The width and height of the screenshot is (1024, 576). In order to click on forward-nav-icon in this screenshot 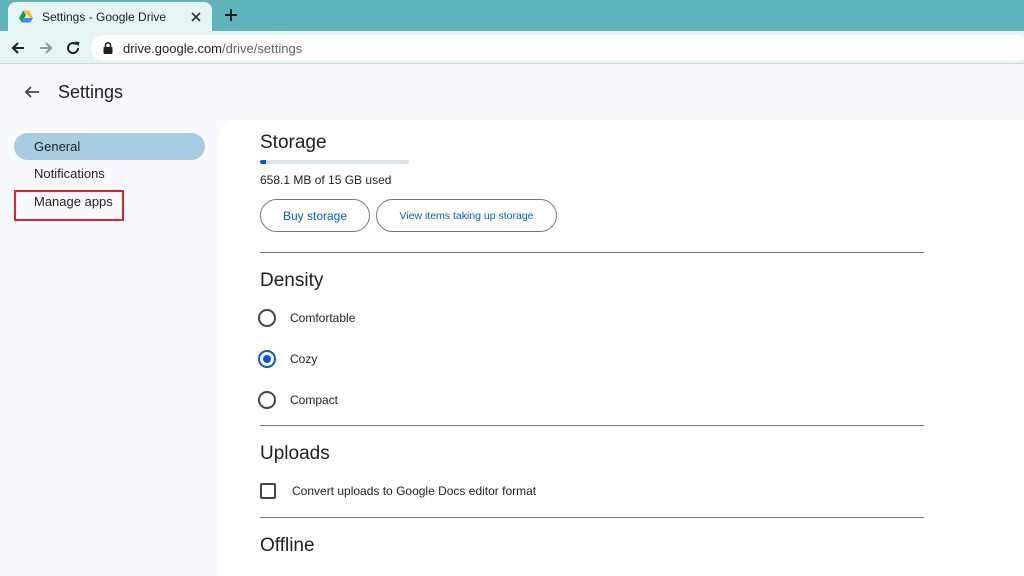, I will do `click(46, 48)`.